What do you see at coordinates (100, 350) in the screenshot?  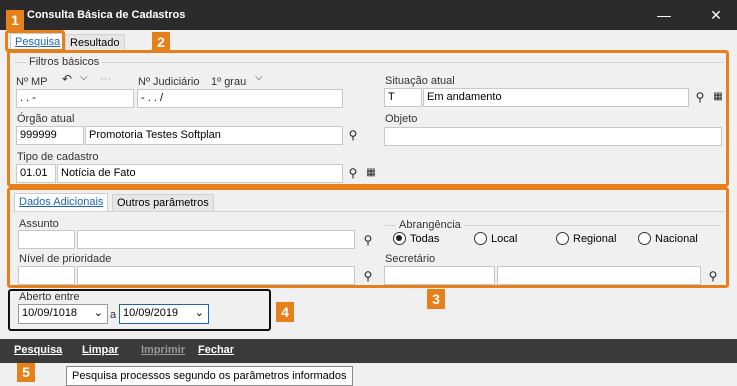 I see `clear-button: Limpar` at bounding box center [100, 350].